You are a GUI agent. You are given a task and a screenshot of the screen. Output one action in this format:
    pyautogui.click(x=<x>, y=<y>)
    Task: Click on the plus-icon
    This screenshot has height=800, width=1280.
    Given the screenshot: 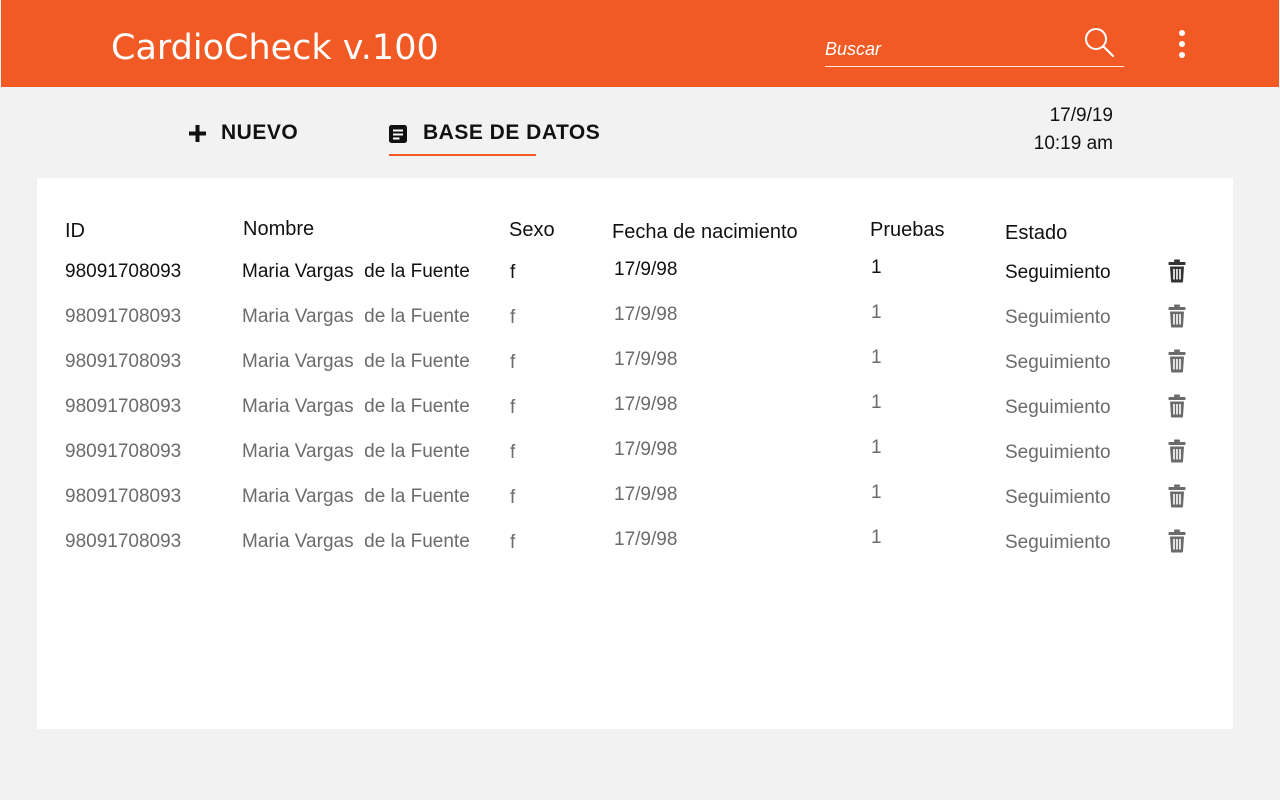 What is the action you would take?
    pyautogui.click(x=197, y=133)
    